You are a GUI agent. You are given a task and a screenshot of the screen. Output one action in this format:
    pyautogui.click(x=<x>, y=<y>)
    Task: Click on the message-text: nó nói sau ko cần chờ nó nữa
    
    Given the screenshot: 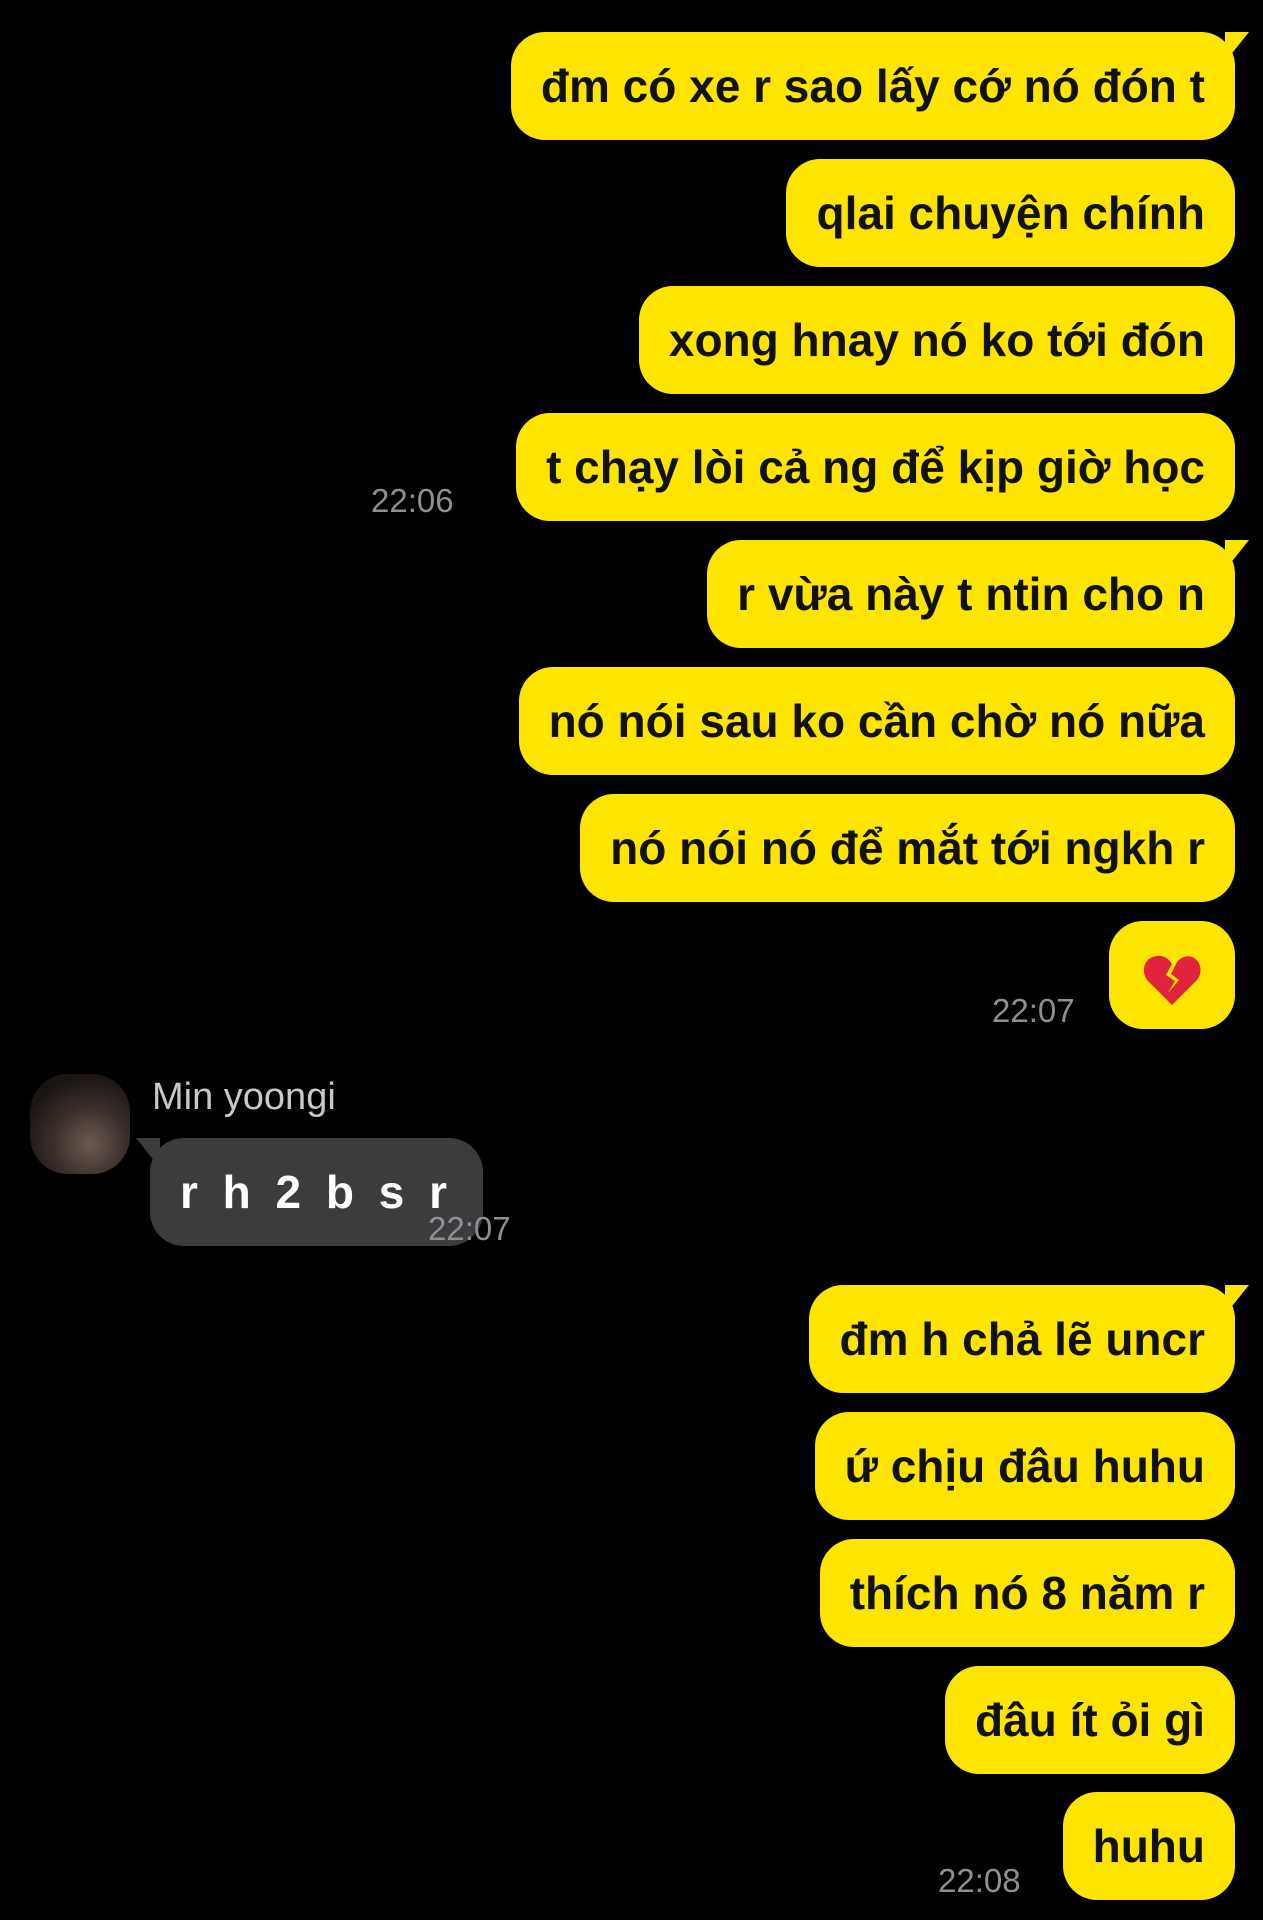 What is the action you would take?
    pyautogui.click(x=876, y=721)
    